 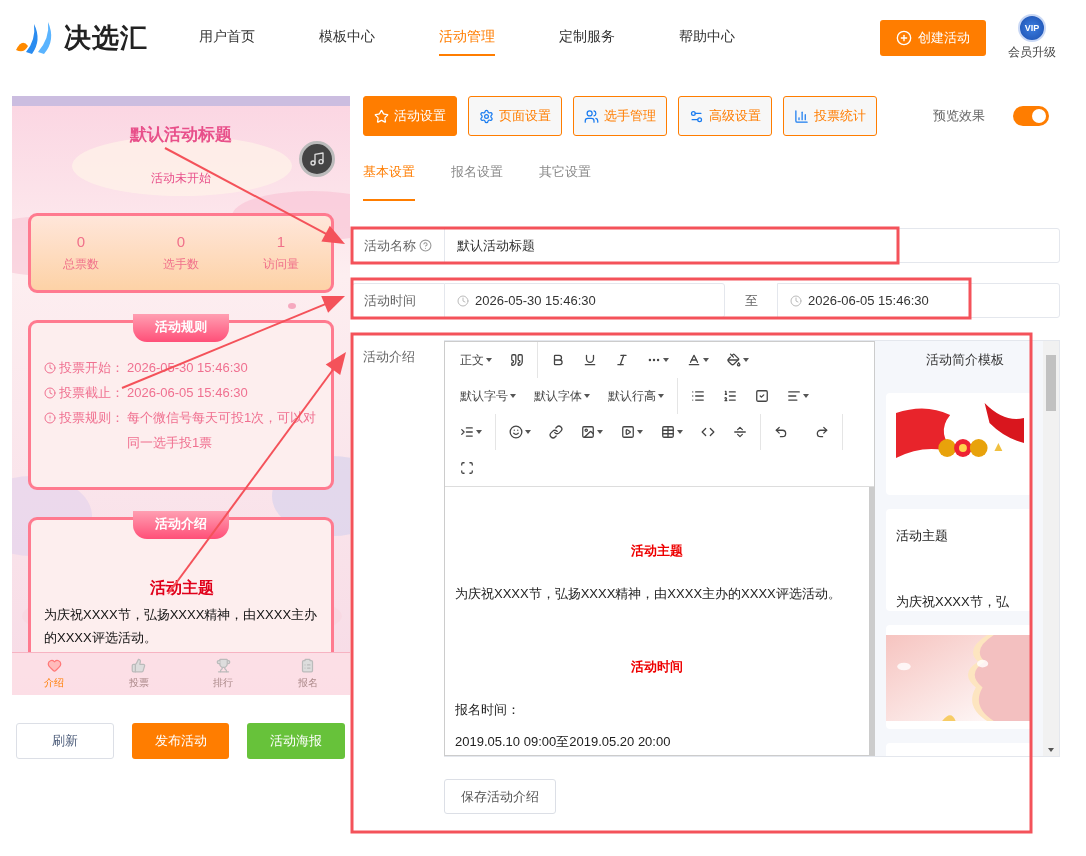 I want to click on save-button: 保存活动介绍, so click(x=500, y=796).